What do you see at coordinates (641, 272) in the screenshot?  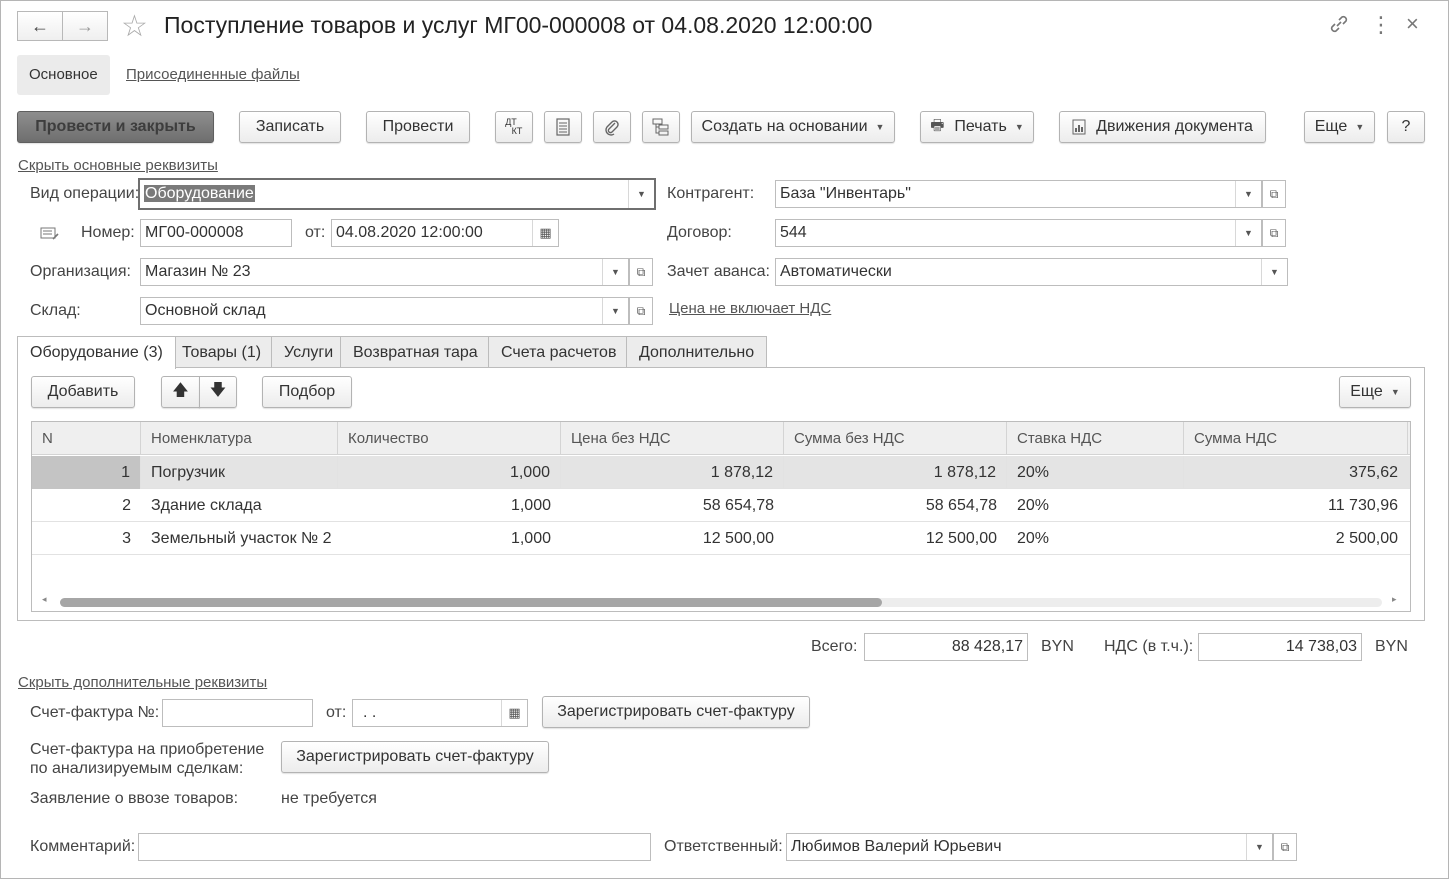 I see `open-organization-icon: ⧉` at bounding box center [641, 272].